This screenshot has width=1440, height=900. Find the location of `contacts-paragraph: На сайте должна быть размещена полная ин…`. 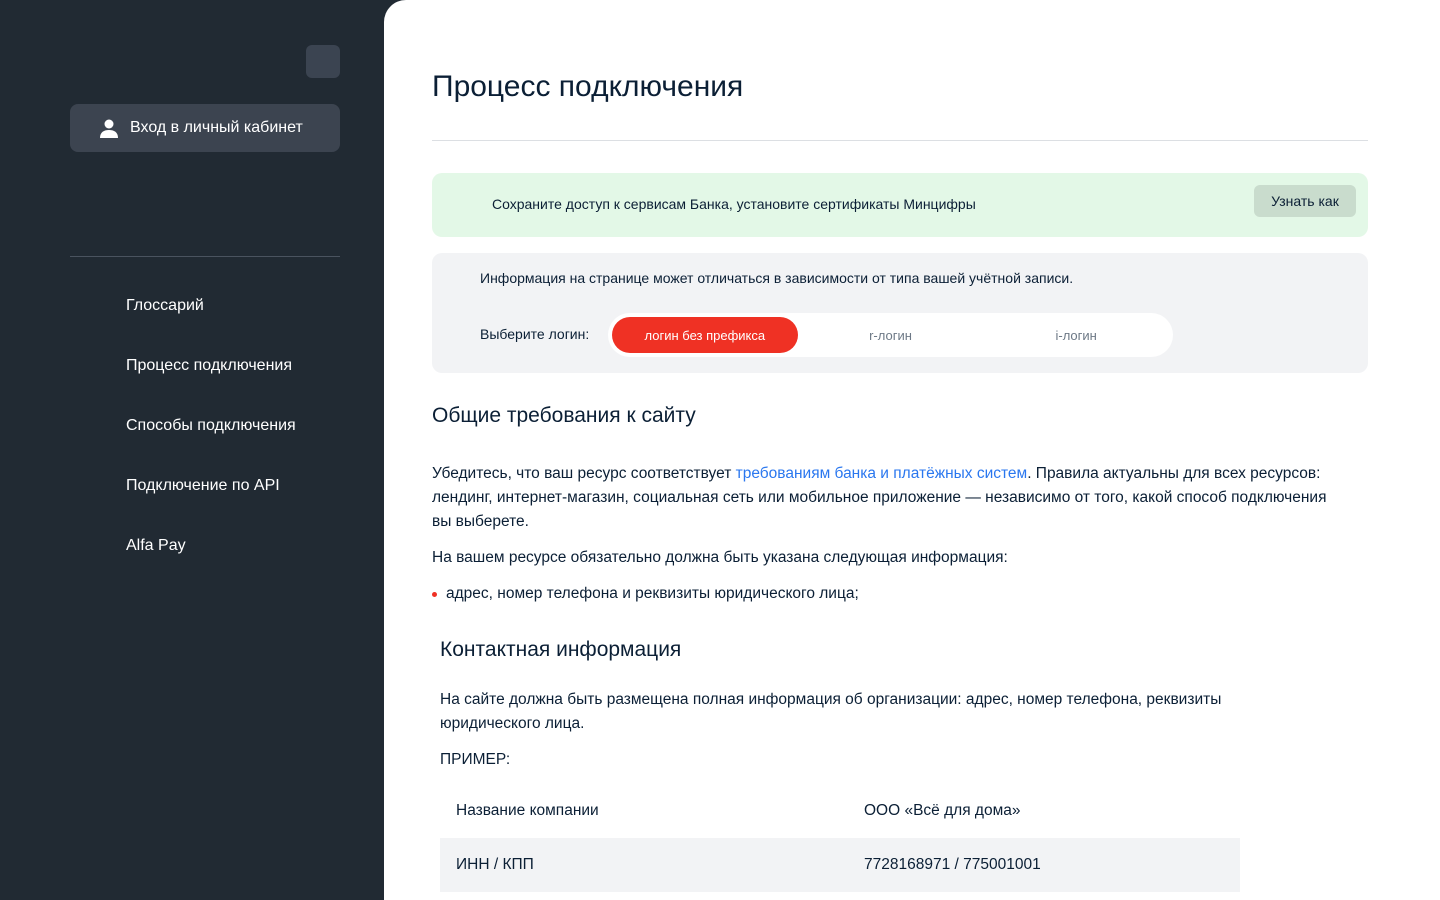

contacts-paragraph: На сайте должна быть размещена полная ин… is located at coordinates (831, 711).